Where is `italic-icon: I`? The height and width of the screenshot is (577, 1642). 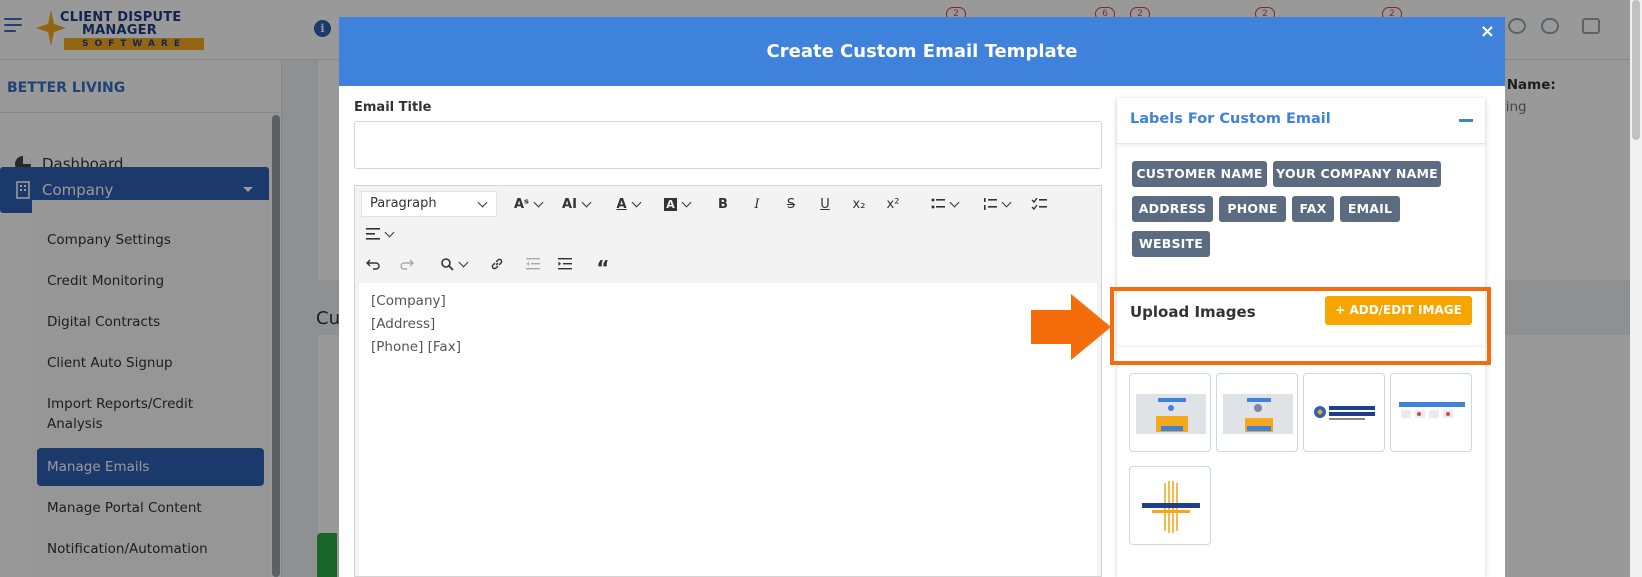
italic-icon: I is located at coordinates (757, 204).